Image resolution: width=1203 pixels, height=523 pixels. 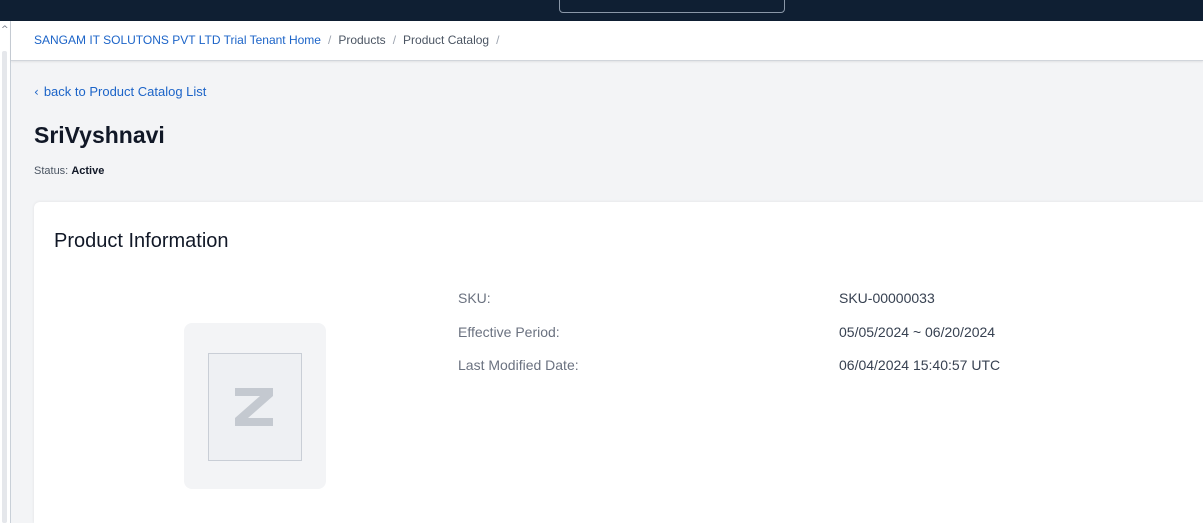 I want to click on breadcrumb-products: Products, so click(x=361, y=40).